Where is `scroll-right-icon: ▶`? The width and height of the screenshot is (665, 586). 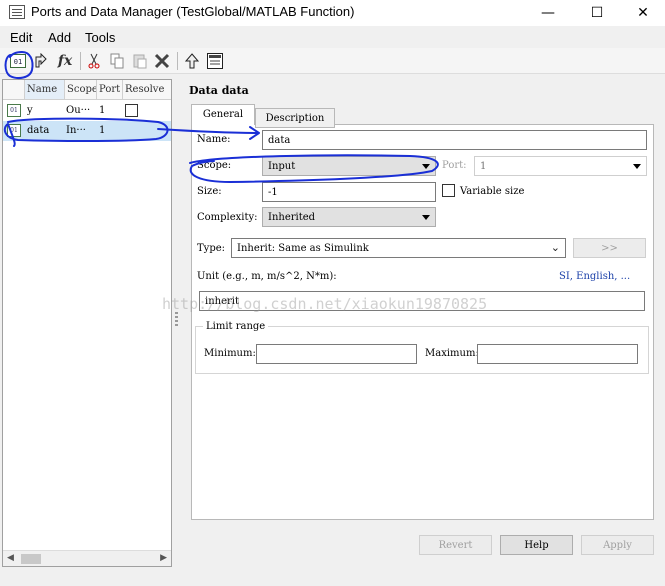
scroll-right-icon: ▶ is located at coordinates (163, 558).